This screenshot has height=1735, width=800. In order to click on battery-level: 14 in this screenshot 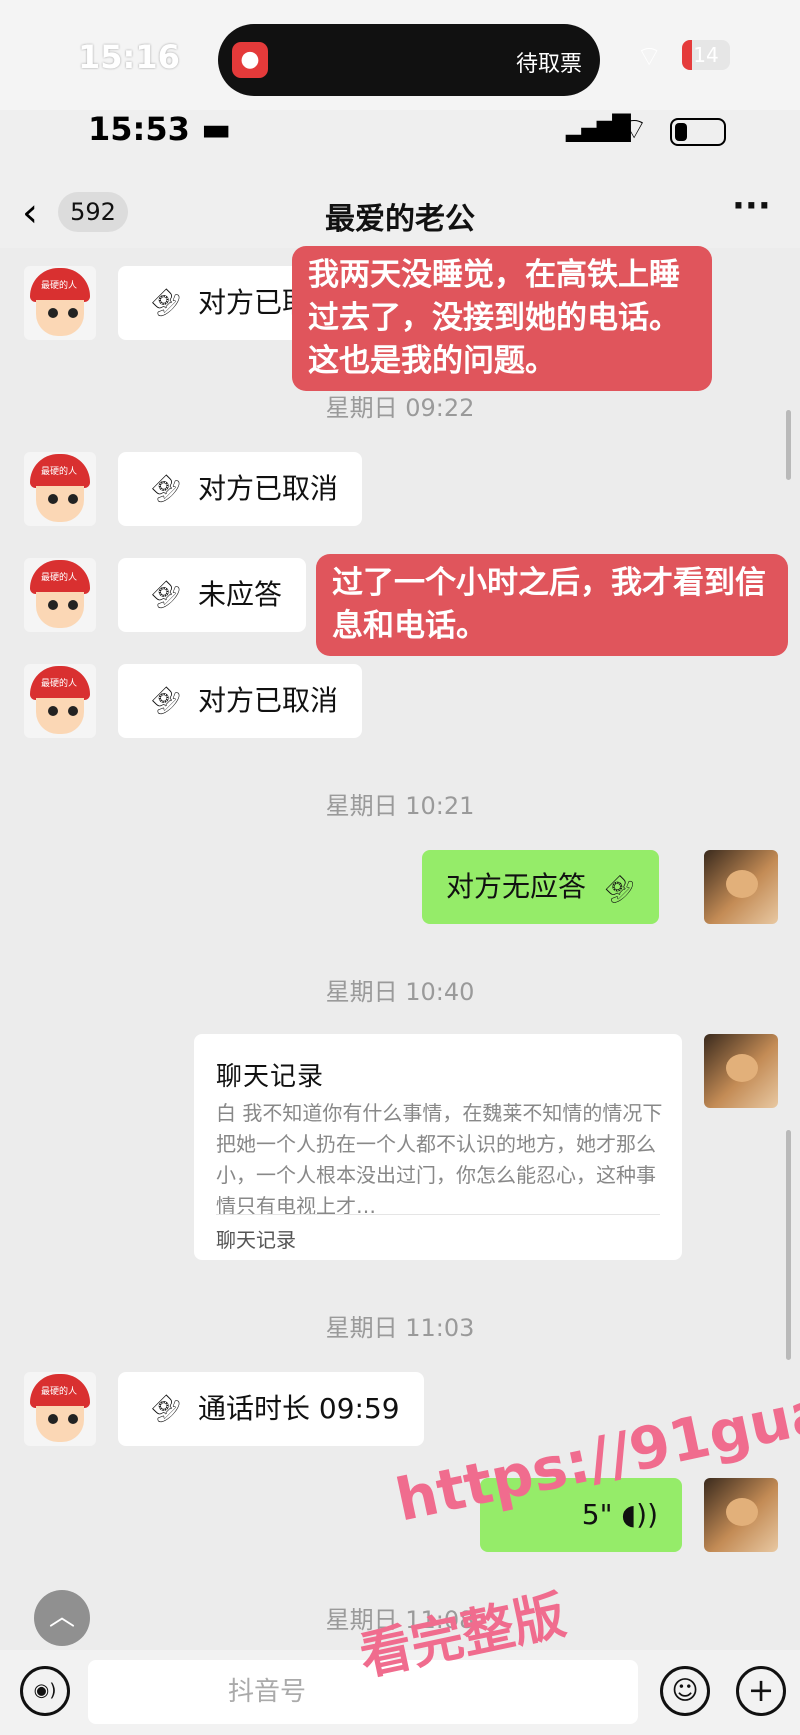, I will do `click(706, 55)`.